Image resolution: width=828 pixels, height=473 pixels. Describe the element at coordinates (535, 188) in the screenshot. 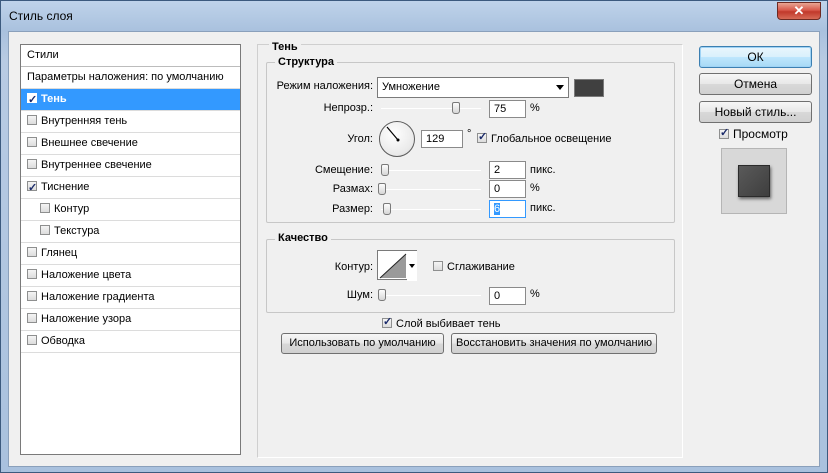

I see `spread-unit: %` at that location.